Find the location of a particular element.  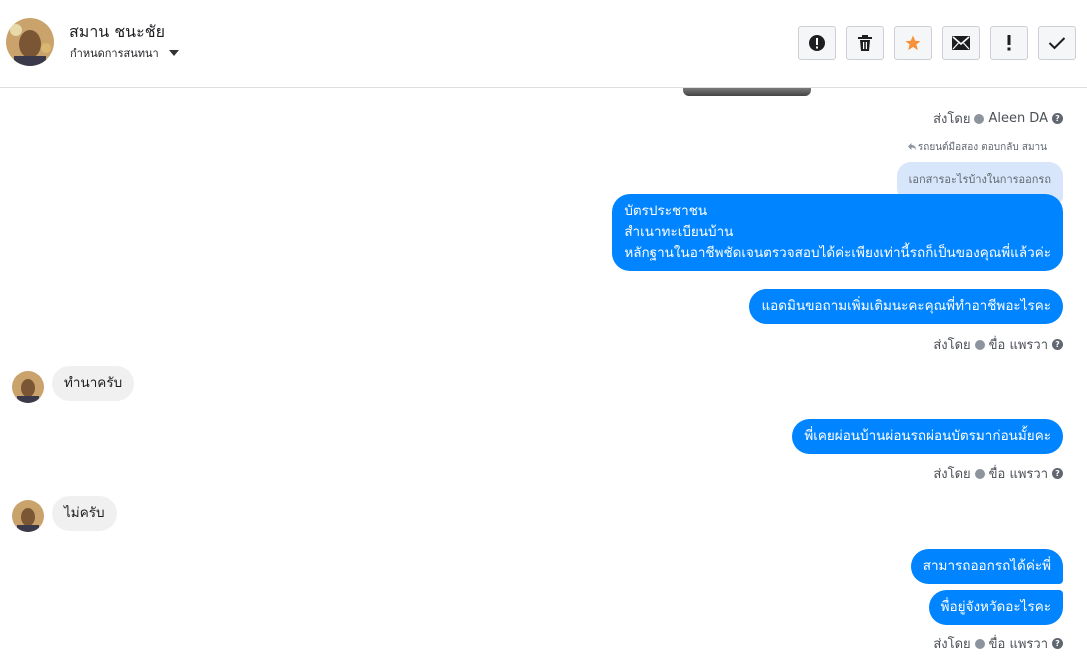

envelope-icon is located at coordinates (961, 43).